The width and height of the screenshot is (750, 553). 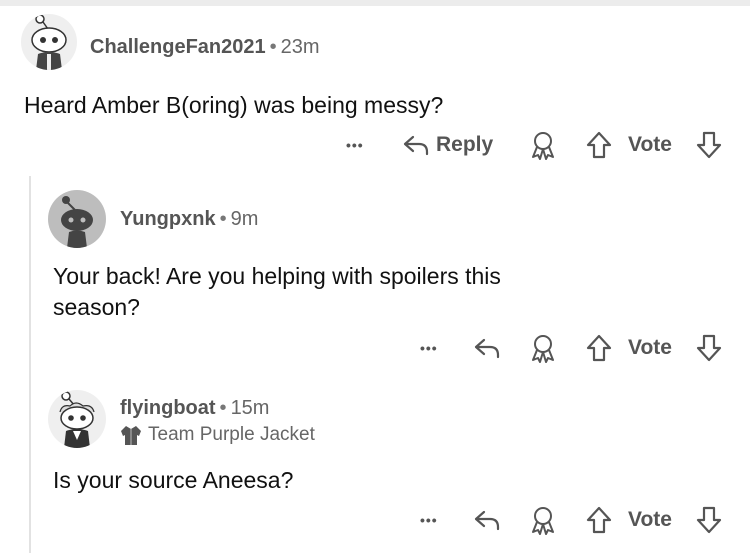 What do you see at coordinates (173, 480) in the screenshot?
I see `comment-body: Is your source Aneesa?` at bounding box center [173, 480].